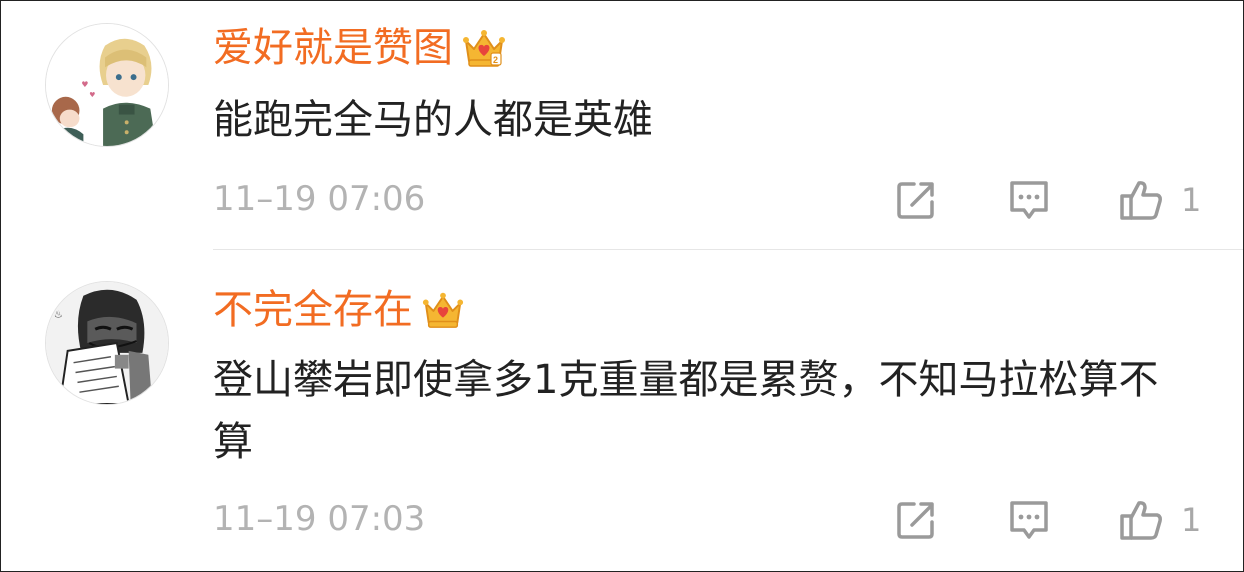  I want to click on timestamp: 11–19 07:03, so click(319, 519).